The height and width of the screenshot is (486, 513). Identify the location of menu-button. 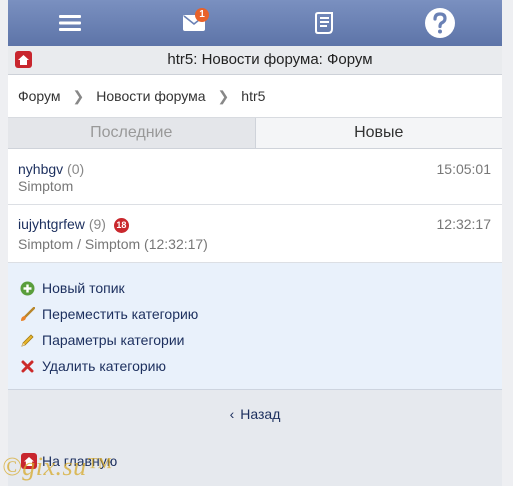
(70, 23).